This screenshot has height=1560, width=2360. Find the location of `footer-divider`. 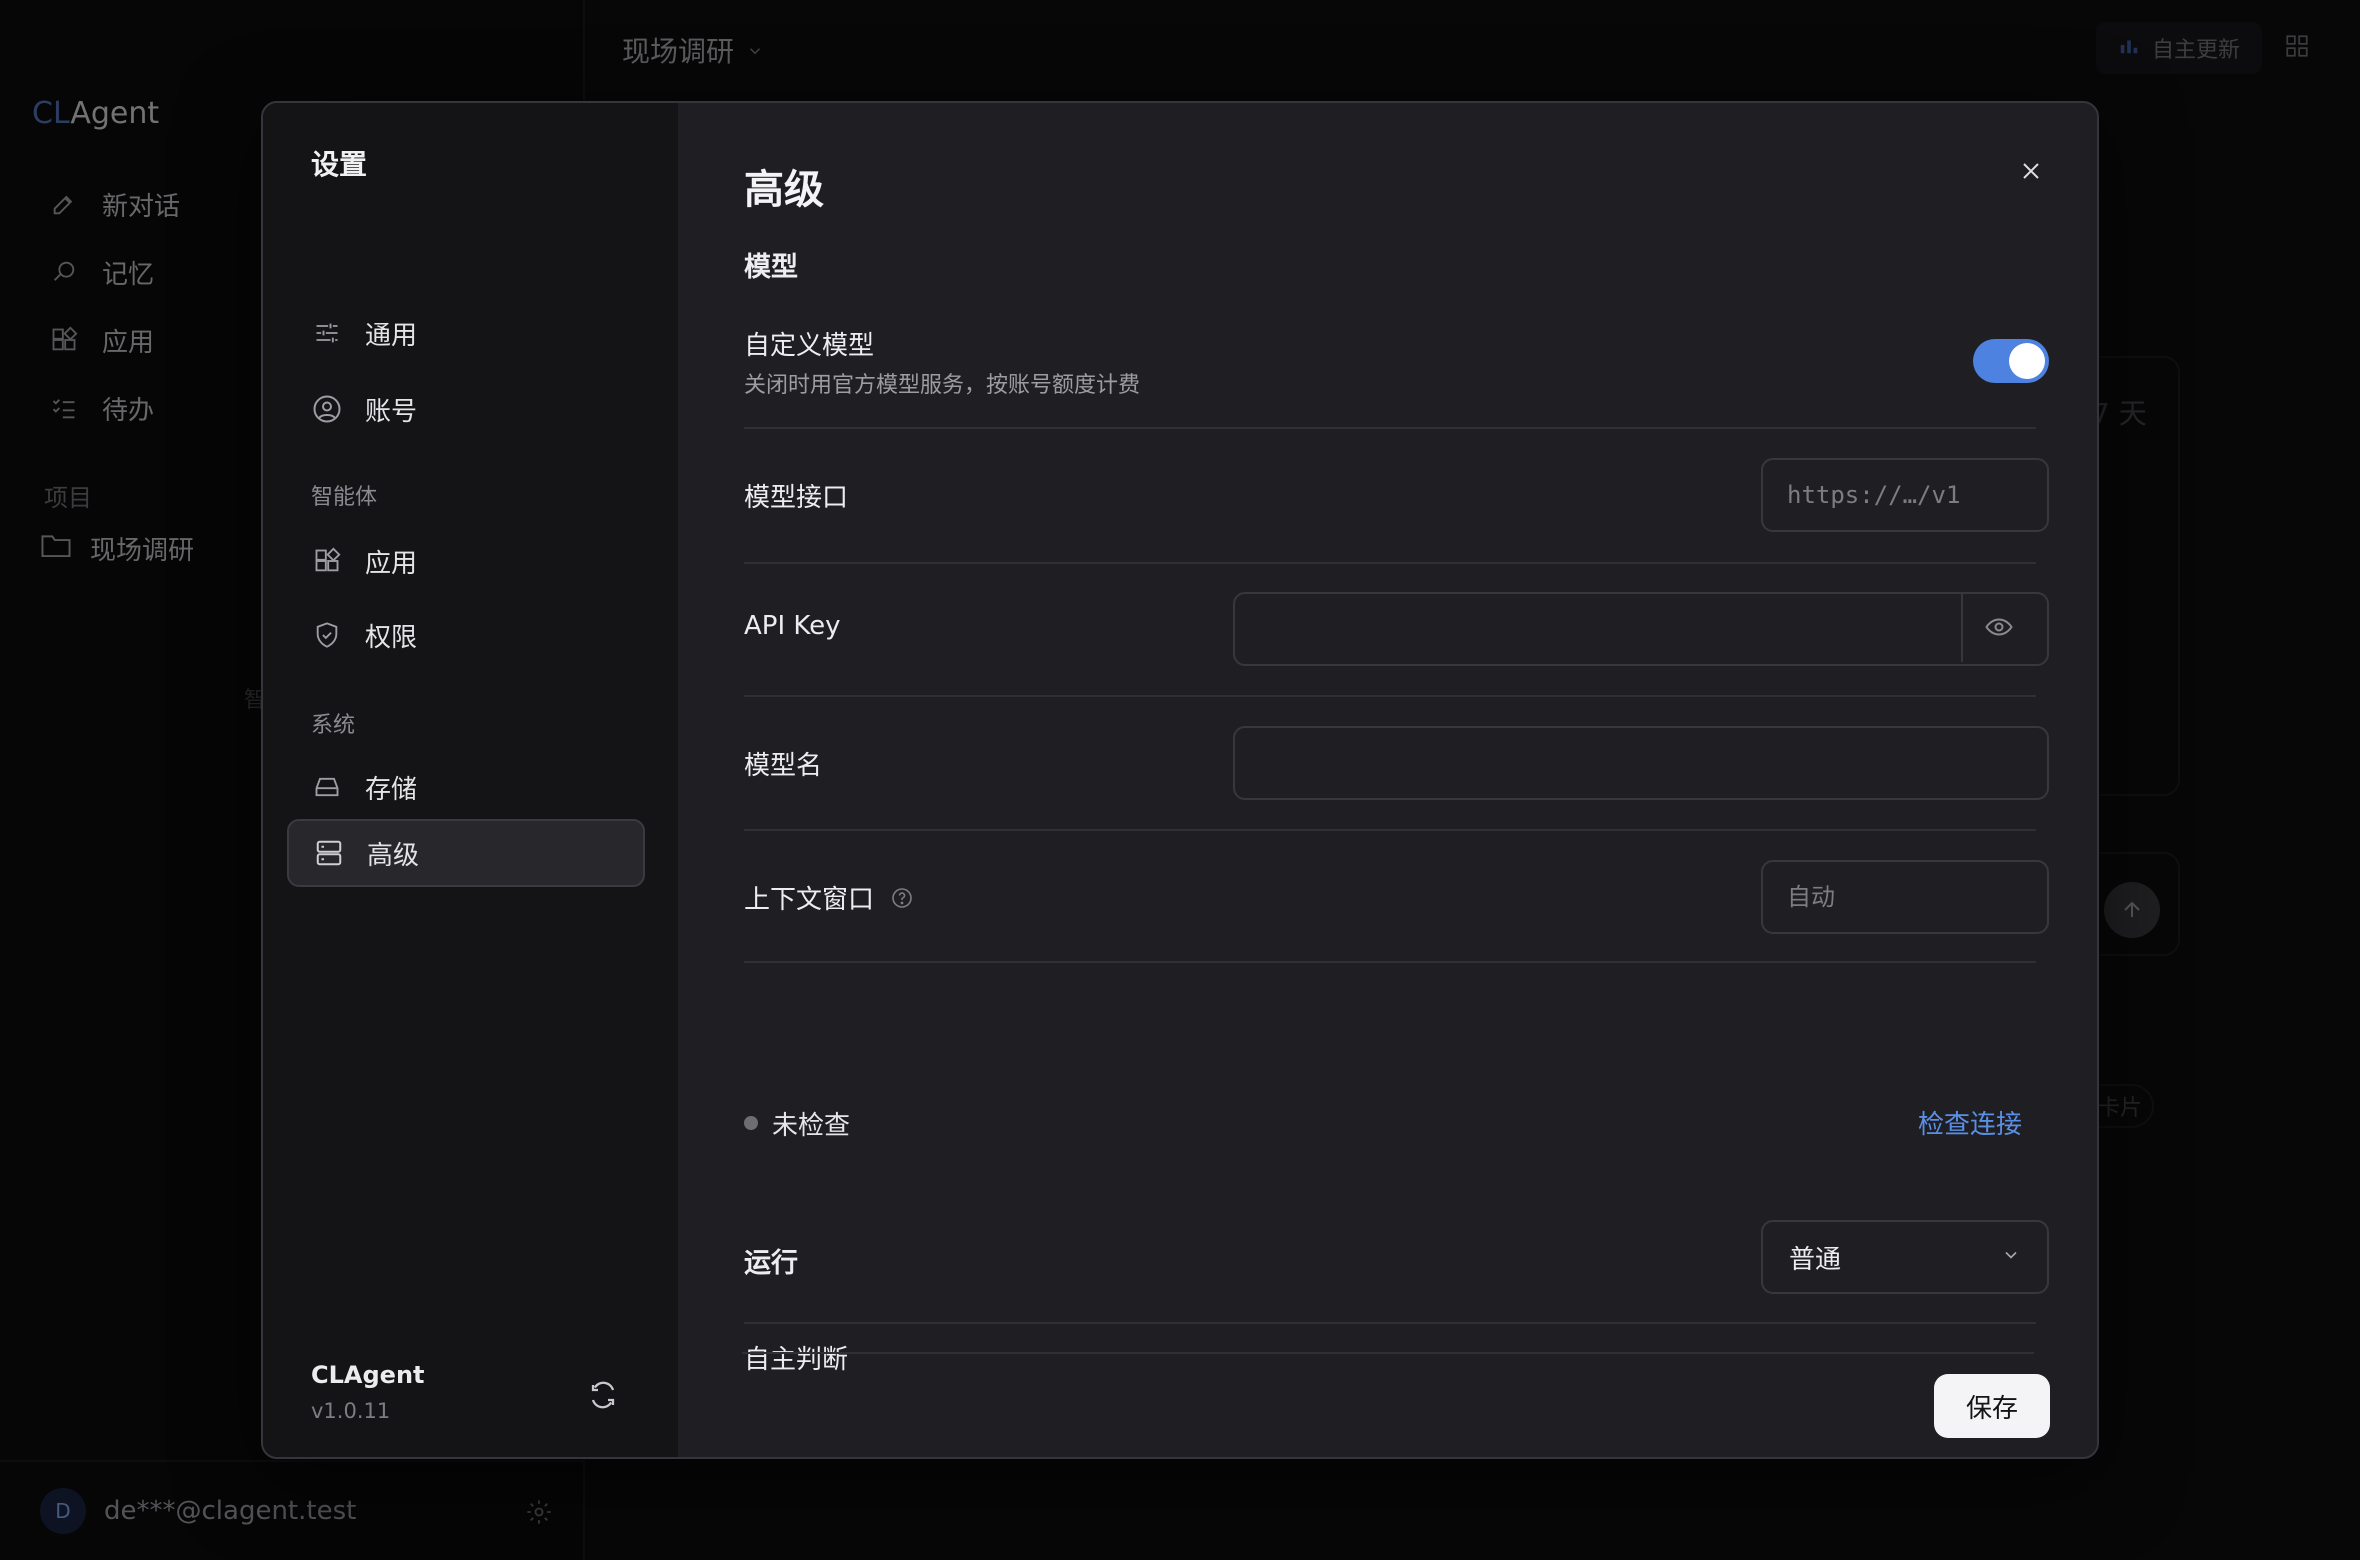

footer-divider is located at coordinates (1388, 1353).